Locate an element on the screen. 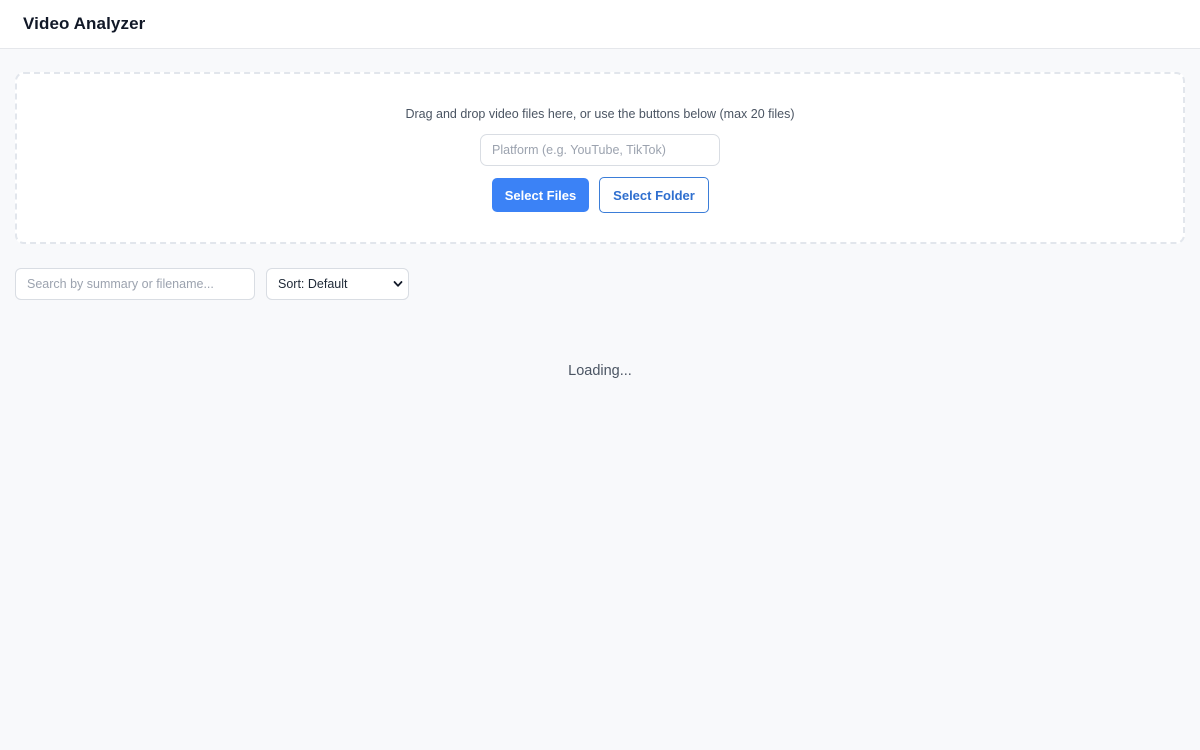 This screenshot has height=750, width=1200. select-files-button: Select Files is located at coordinates (540, 195).